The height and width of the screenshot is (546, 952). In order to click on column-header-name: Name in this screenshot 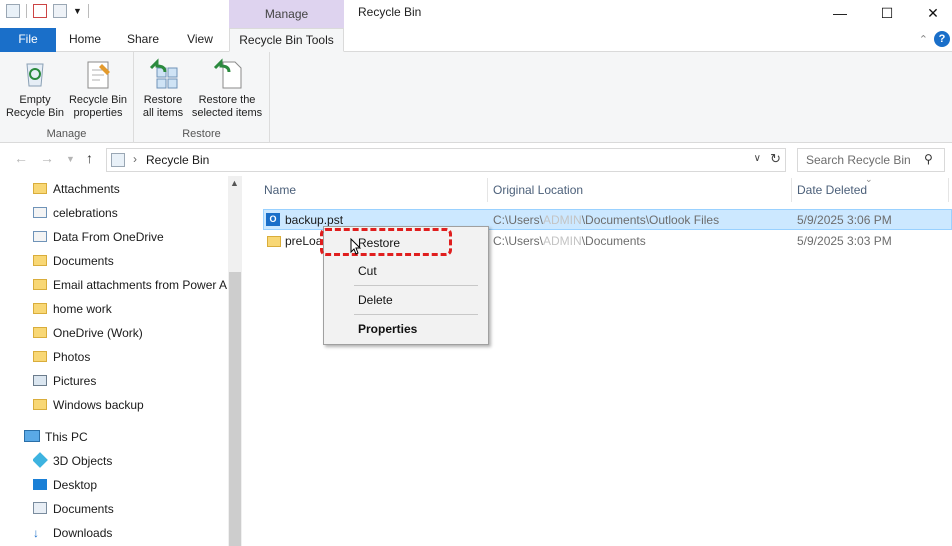, I will do `click(280, 190)`.